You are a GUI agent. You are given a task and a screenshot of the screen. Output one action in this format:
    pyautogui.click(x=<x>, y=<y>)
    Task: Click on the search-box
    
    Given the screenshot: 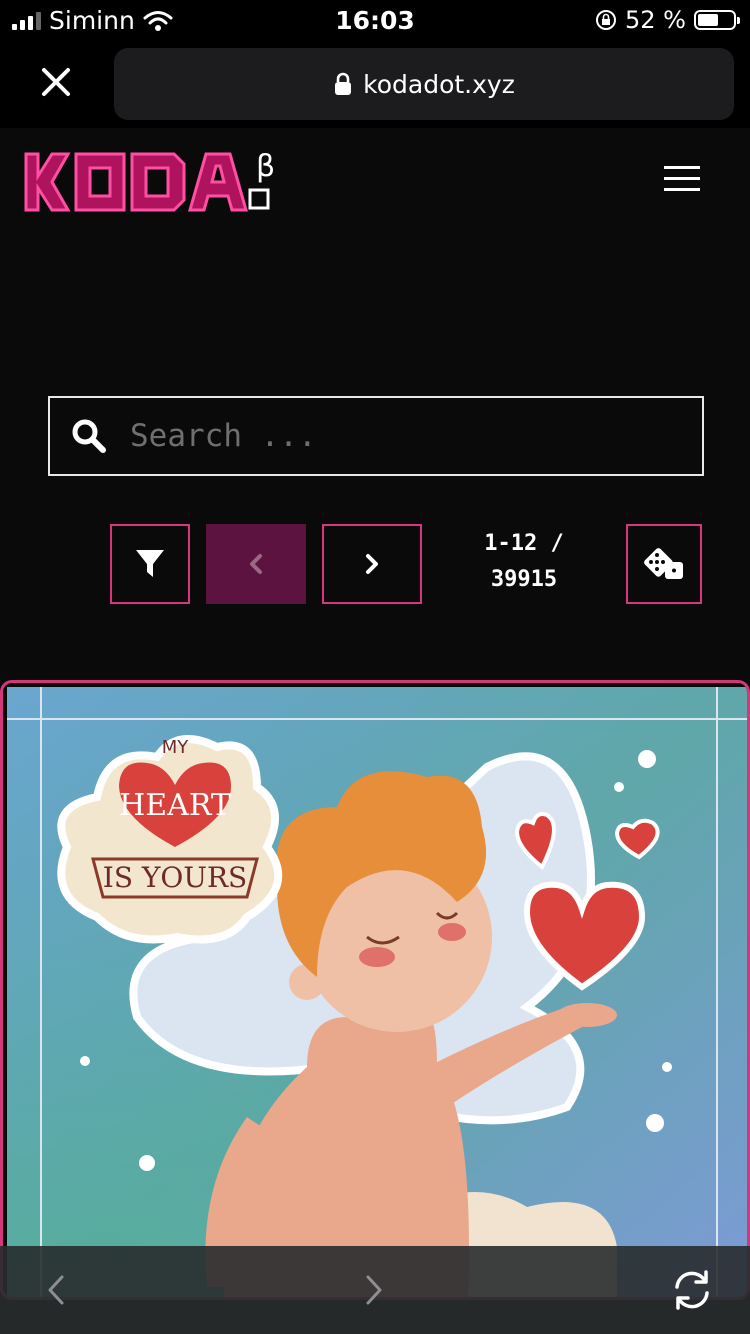 What is the action you would take?
    pyautogui.click(x=376, y=436)
    